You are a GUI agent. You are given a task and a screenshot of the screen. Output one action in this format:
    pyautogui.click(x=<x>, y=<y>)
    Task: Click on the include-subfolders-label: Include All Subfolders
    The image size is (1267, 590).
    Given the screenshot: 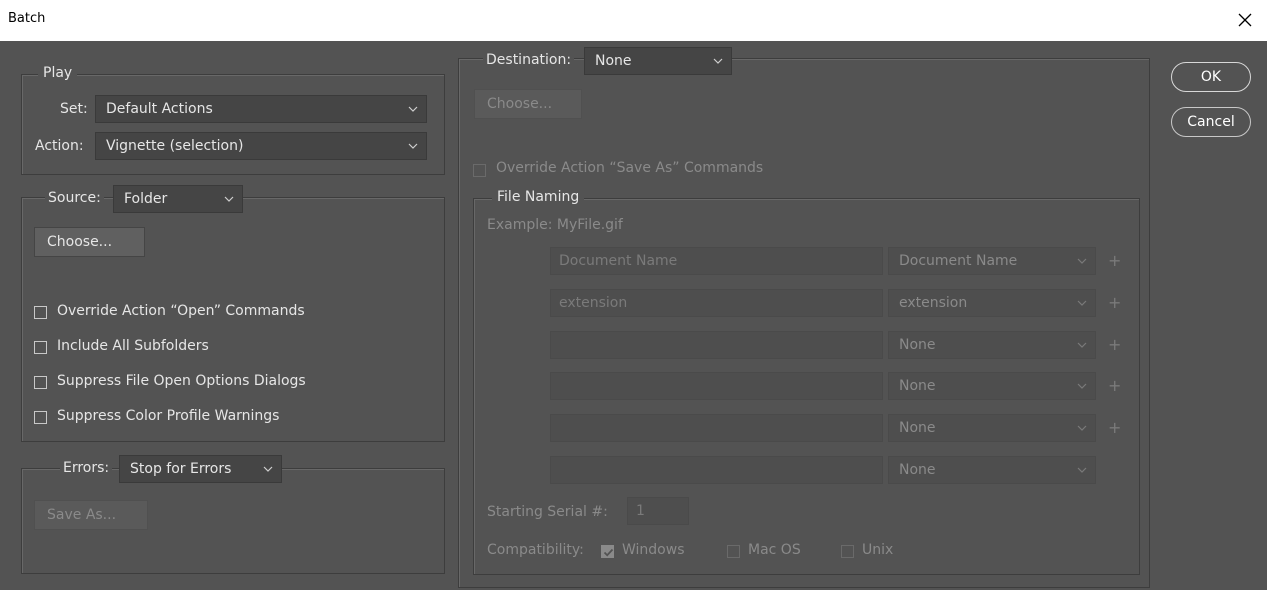 What is the action you would take?
    pyautogui.click(x=133, y=346)
    